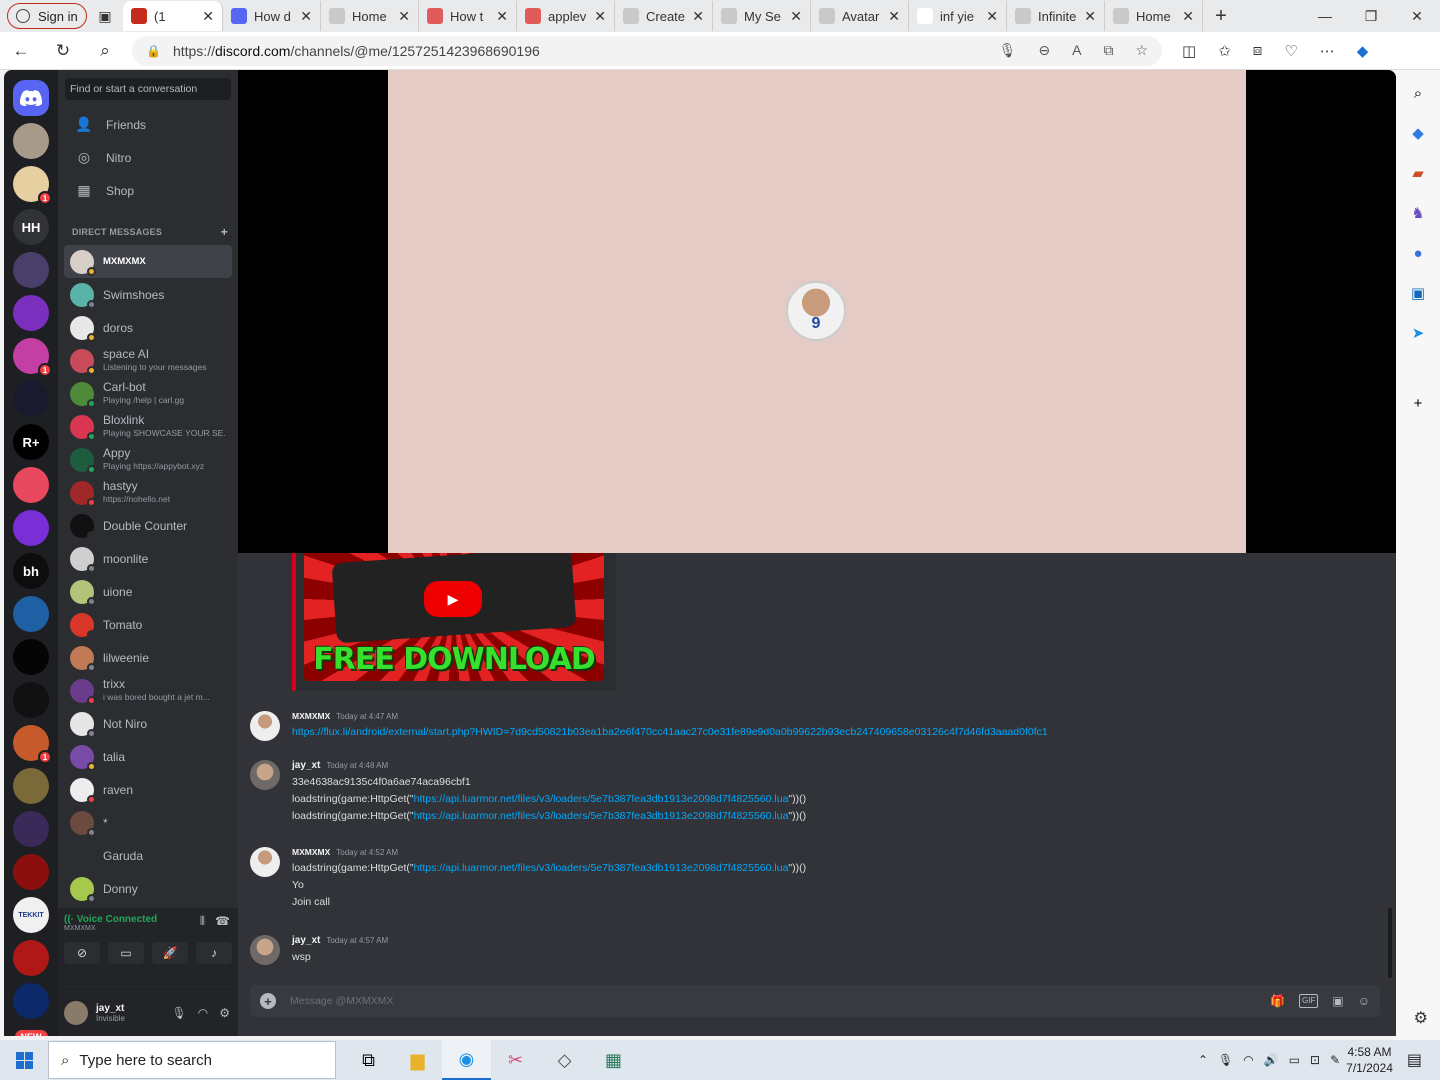 Image resolution: width=1440 pixels, height=1080 pixels. I want to click on create-dm-icon: +, so click(224, 232).